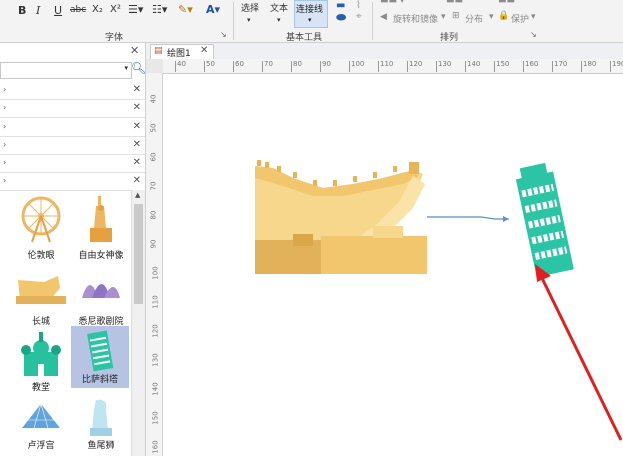  What do you see at coordinates (358, 5) in the screenshot?
I see `more-shape-icon: ⌇` at bounding box center [358, 5].